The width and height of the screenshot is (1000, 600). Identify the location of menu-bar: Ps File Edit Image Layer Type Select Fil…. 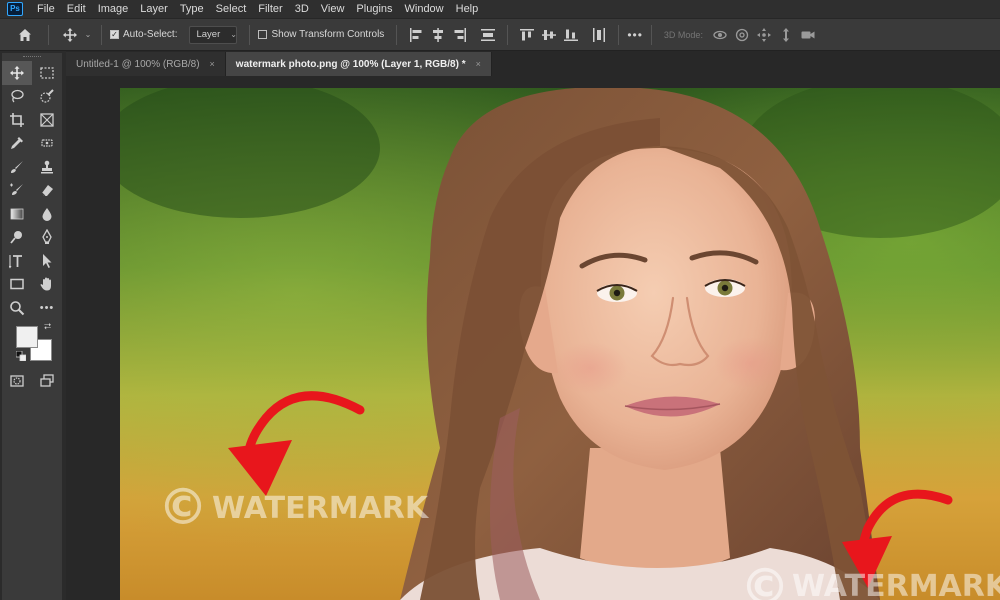
(500, 9).